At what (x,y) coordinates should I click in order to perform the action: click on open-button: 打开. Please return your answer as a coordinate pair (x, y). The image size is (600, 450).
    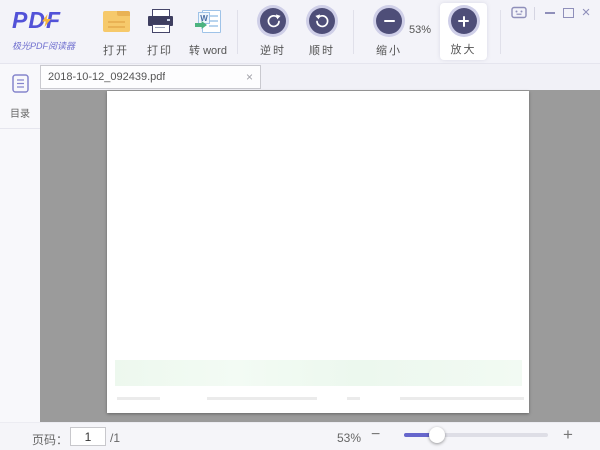
    Looking at the image, I should click on (116, 32).